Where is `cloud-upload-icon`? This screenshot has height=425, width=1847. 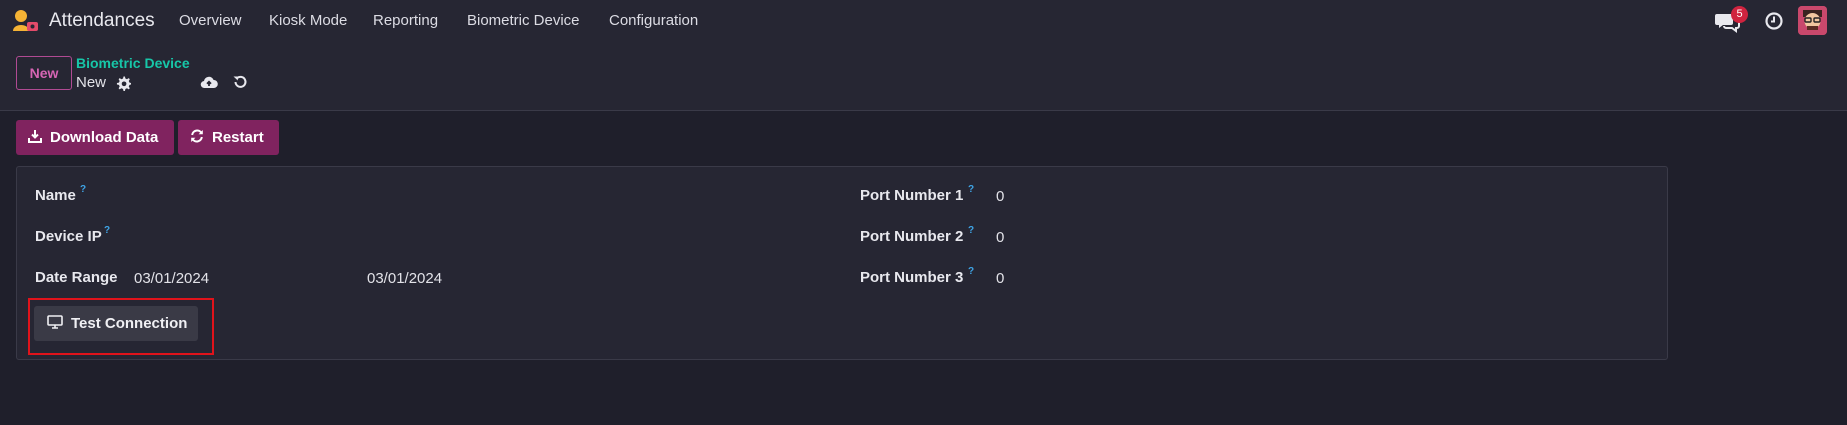 cloud-upload-icon is located at coordinates (209, 83).